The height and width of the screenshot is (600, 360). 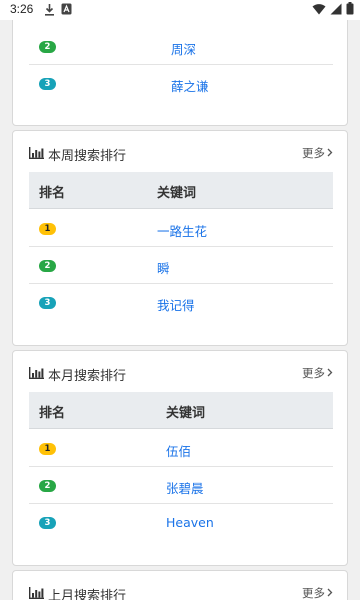 What do you see at coordinates (319, 10) in the screenshot?
I see `wifi-icon` at bounding box center [319, 10].